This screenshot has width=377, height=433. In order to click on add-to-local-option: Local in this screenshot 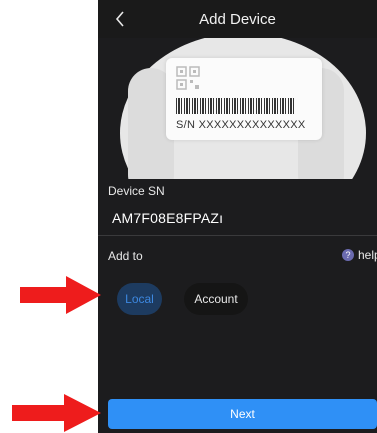, I will do `click(139, 299)`.